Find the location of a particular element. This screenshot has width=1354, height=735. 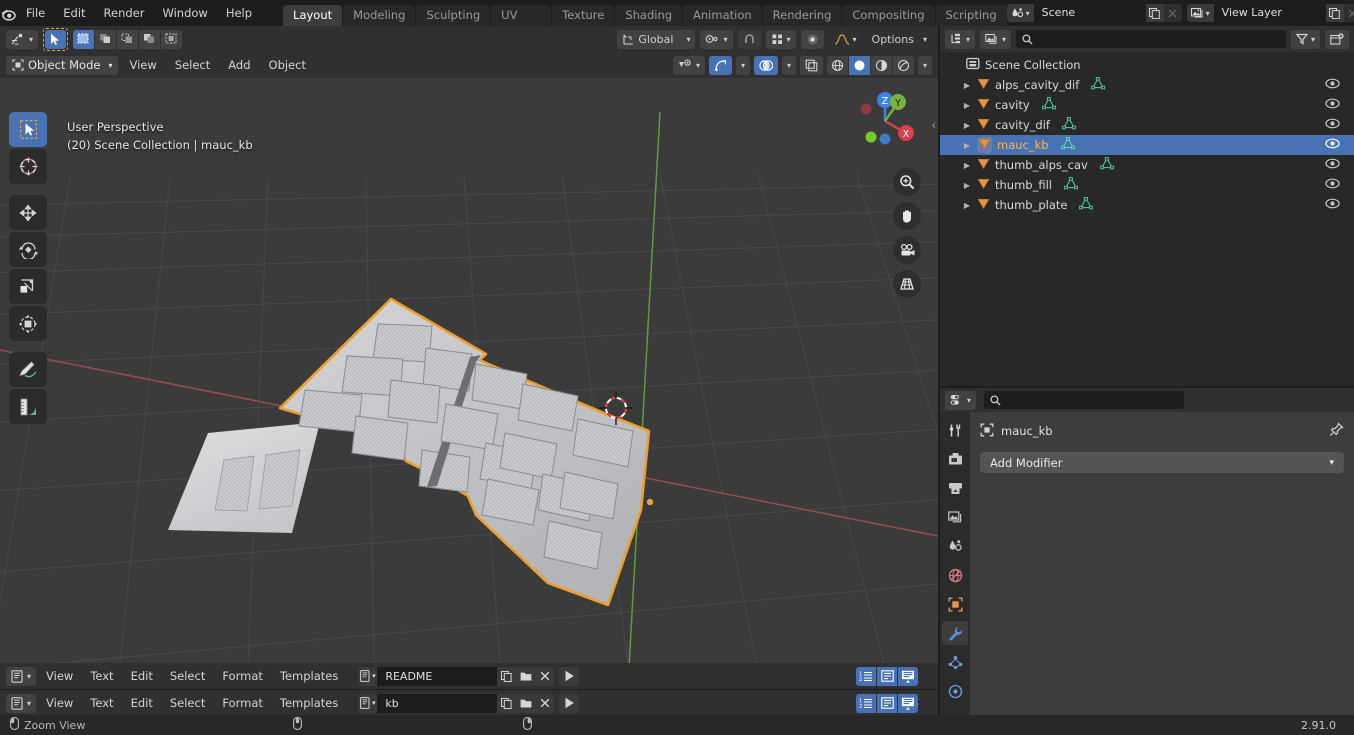

shading-solid is located at coordinates (859, 65).